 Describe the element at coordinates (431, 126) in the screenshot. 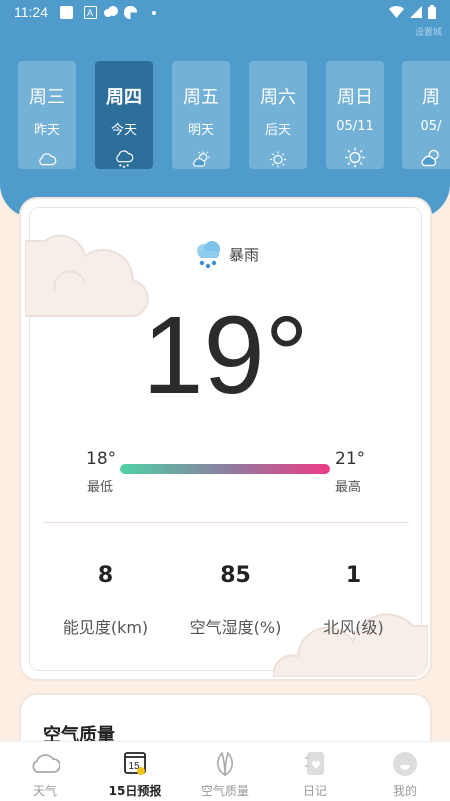

I see `day-sub: 05/` at that location.